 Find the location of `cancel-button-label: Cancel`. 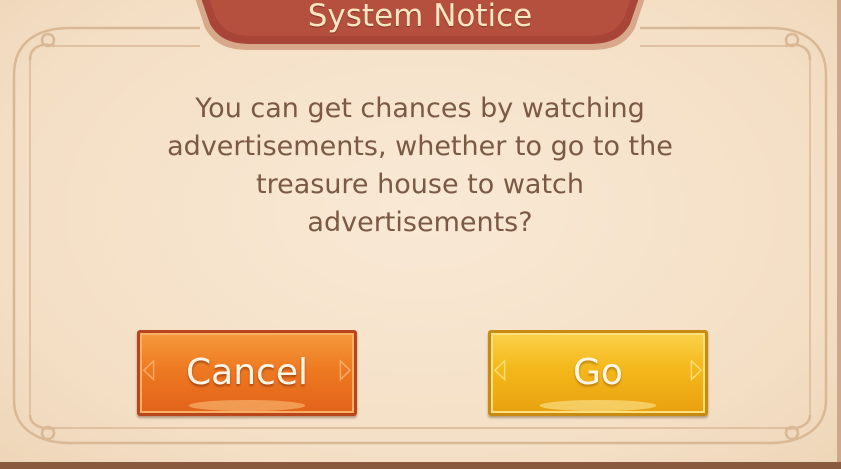

cancel-button-label: Cancel is located at coordinates (247, 372).